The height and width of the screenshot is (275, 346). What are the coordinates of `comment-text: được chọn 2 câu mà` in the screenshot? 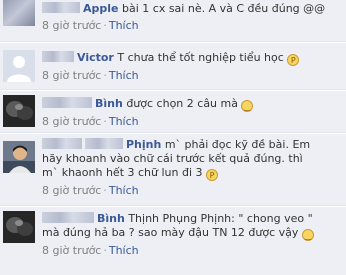 It's located at (182, 103).